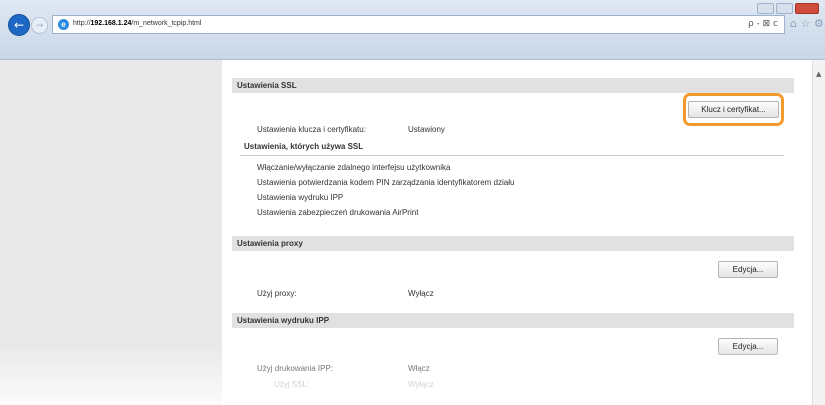 Image resolution: width=825 pixels, height=405 pixels. What do you see at coordinates (419, 368) in the screenshot?
I see `ipp-use-value: Włącz` at bounding box center [419, 368].